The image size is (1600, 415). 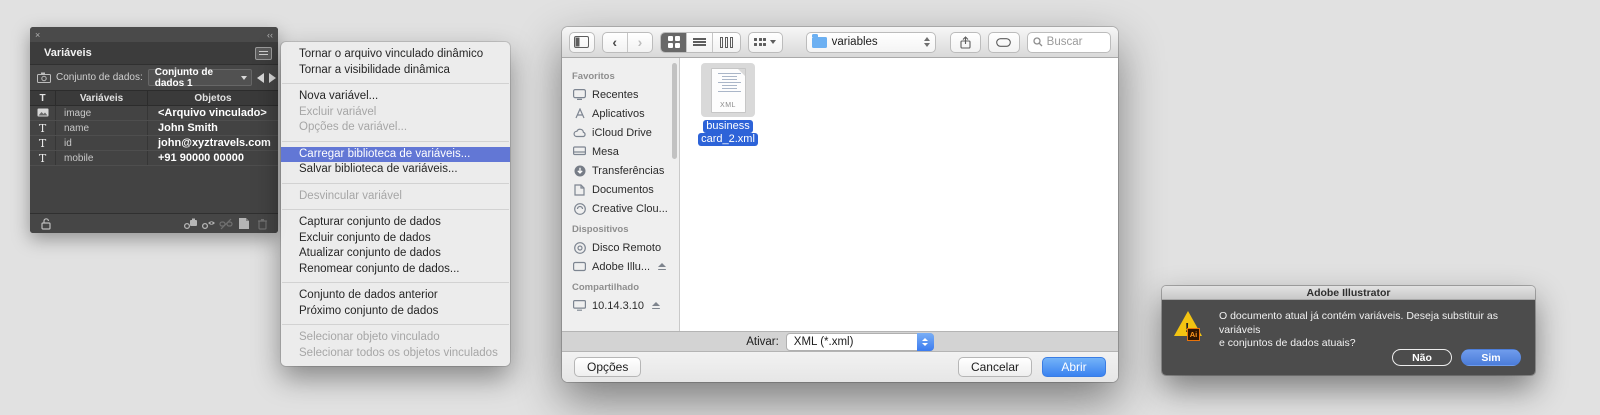 What do you see at coordinates (965, 42) in the screenshot?
I see `share-button` at bounding box center [965, 42].